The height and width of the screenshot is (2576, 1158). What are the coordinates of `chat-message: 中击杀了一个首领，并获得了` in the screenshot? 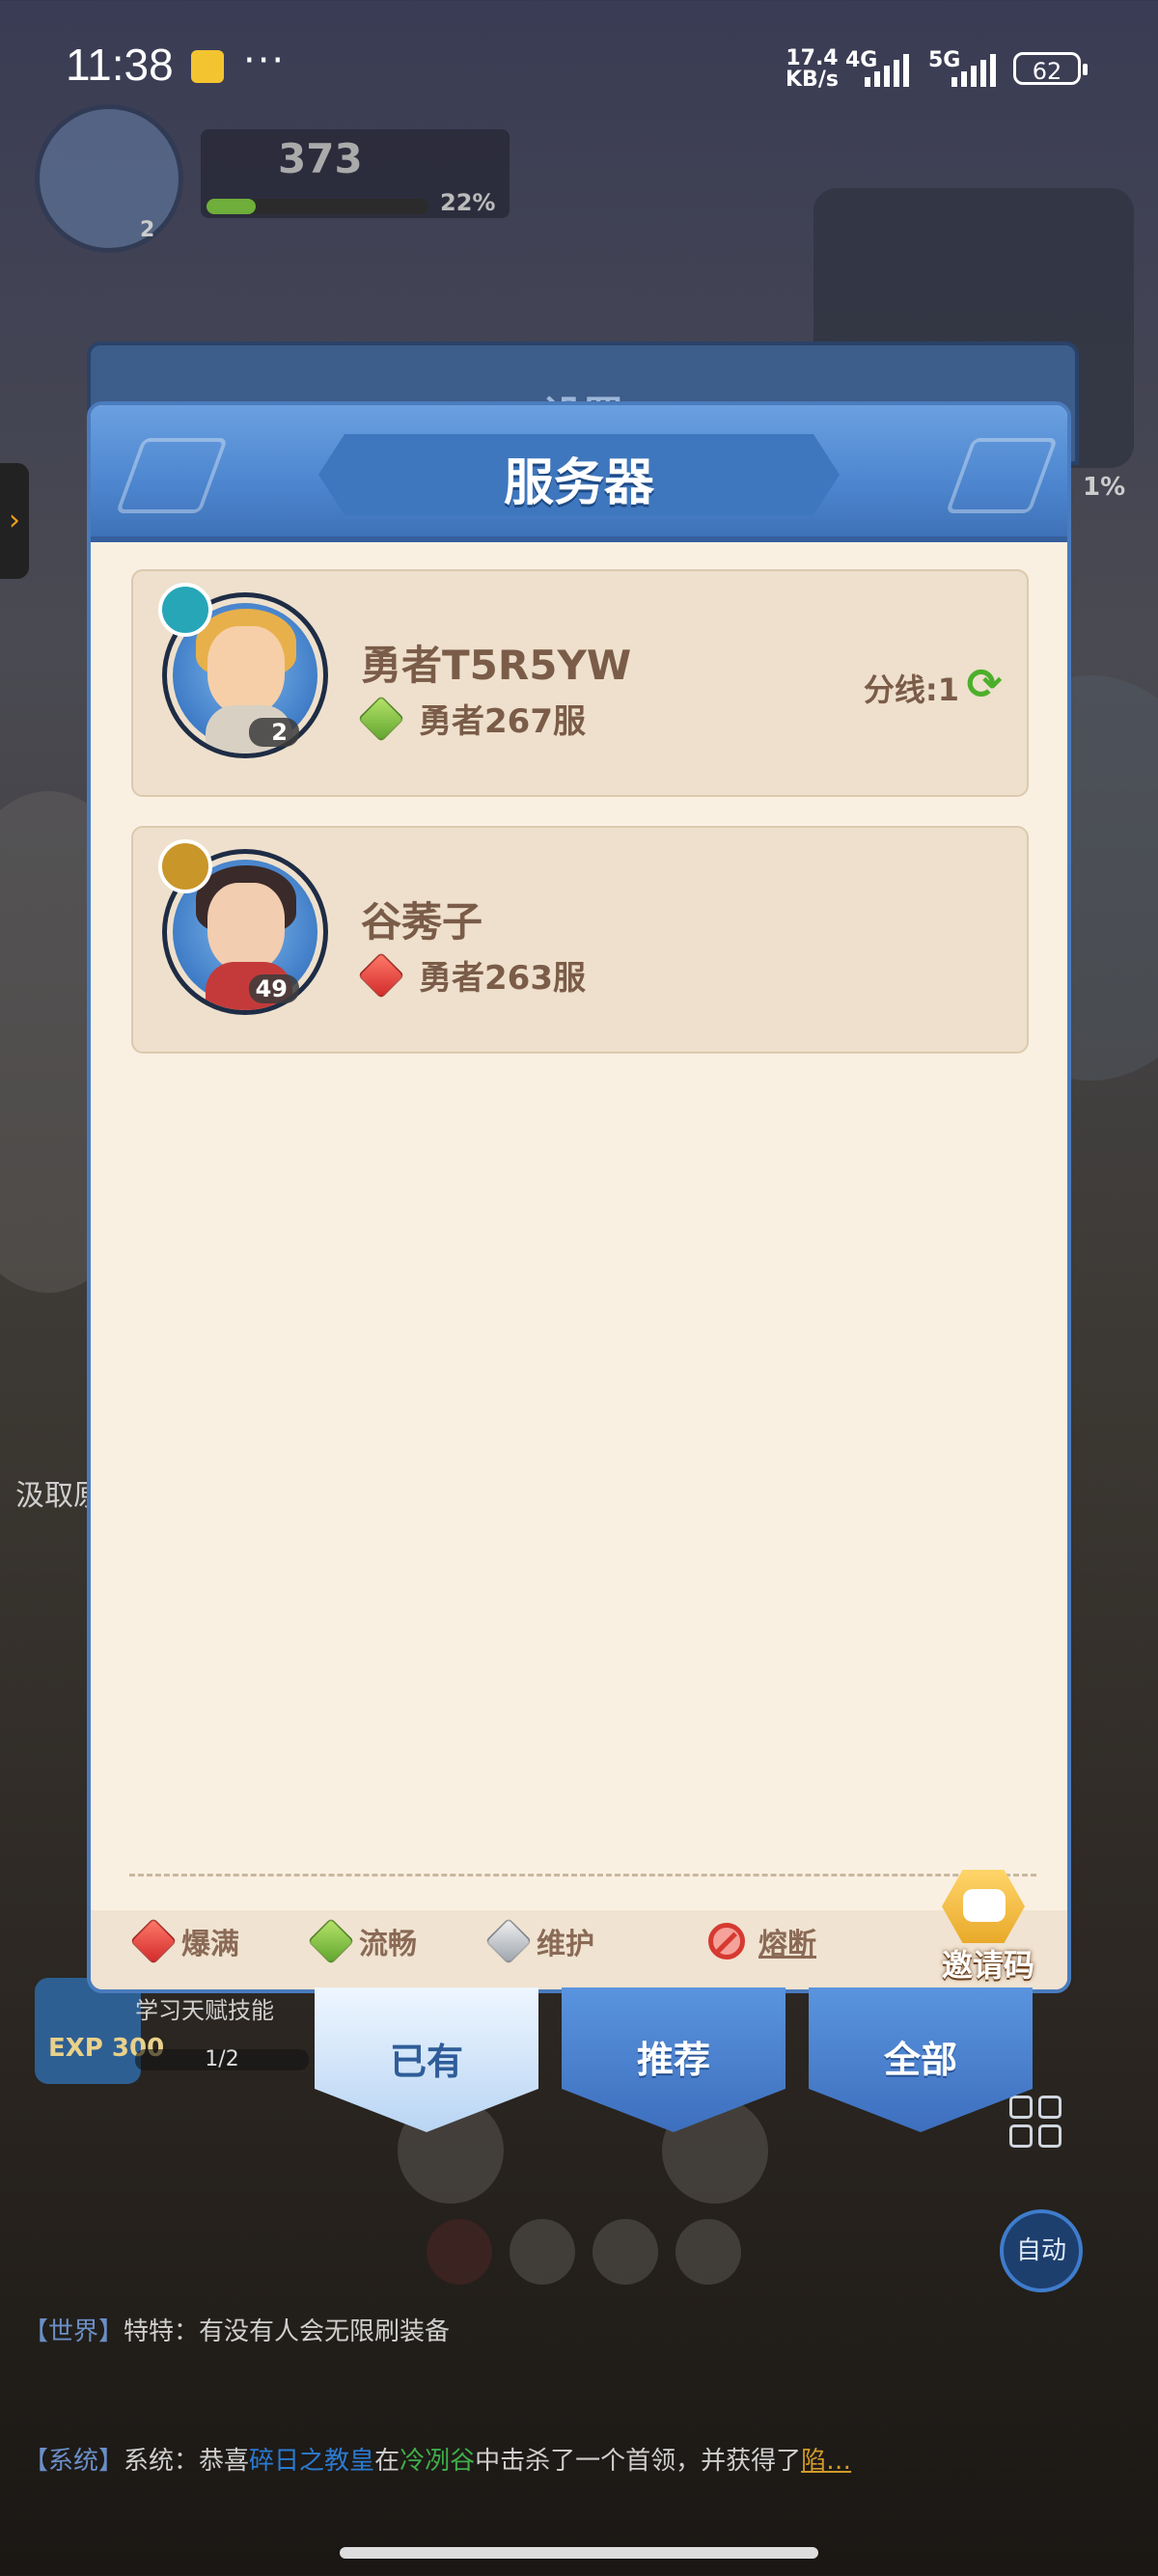 It's located at (638, 2462).